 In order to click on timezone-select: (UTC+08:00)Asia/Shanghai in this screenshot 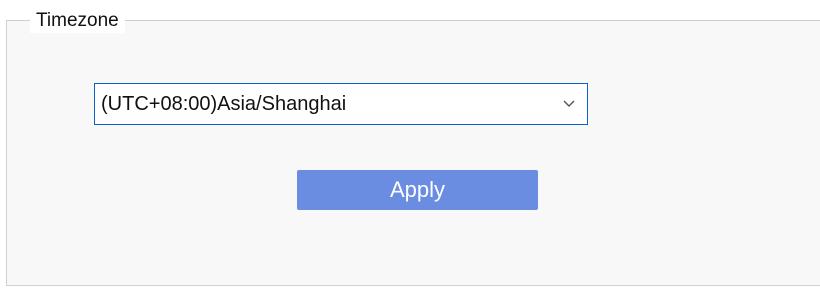, I will do `click(341, 104)`.